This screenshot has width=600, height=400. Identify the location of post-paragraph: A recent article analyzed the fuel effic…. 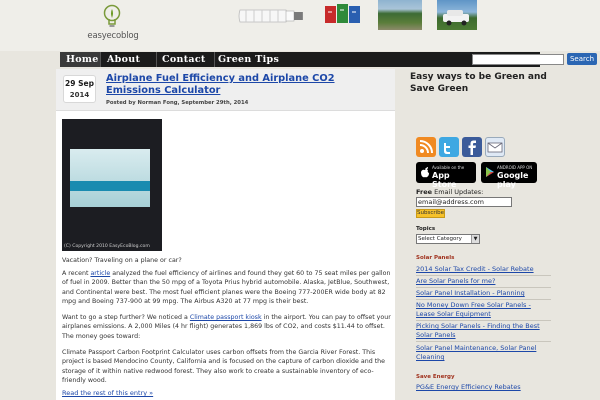
(227, 287).